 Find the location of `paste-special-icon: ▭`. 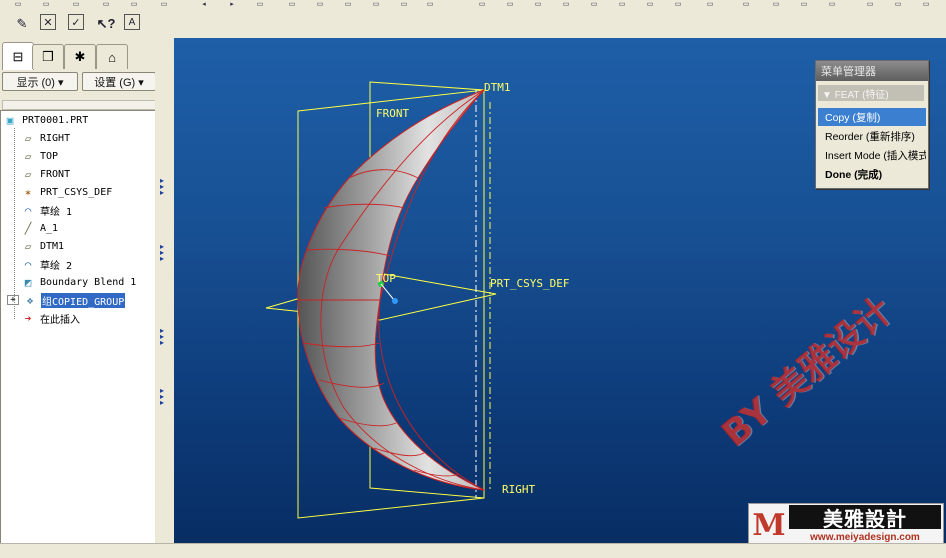

paste-special-icon: ▭ is located at coordinates (320, 4).